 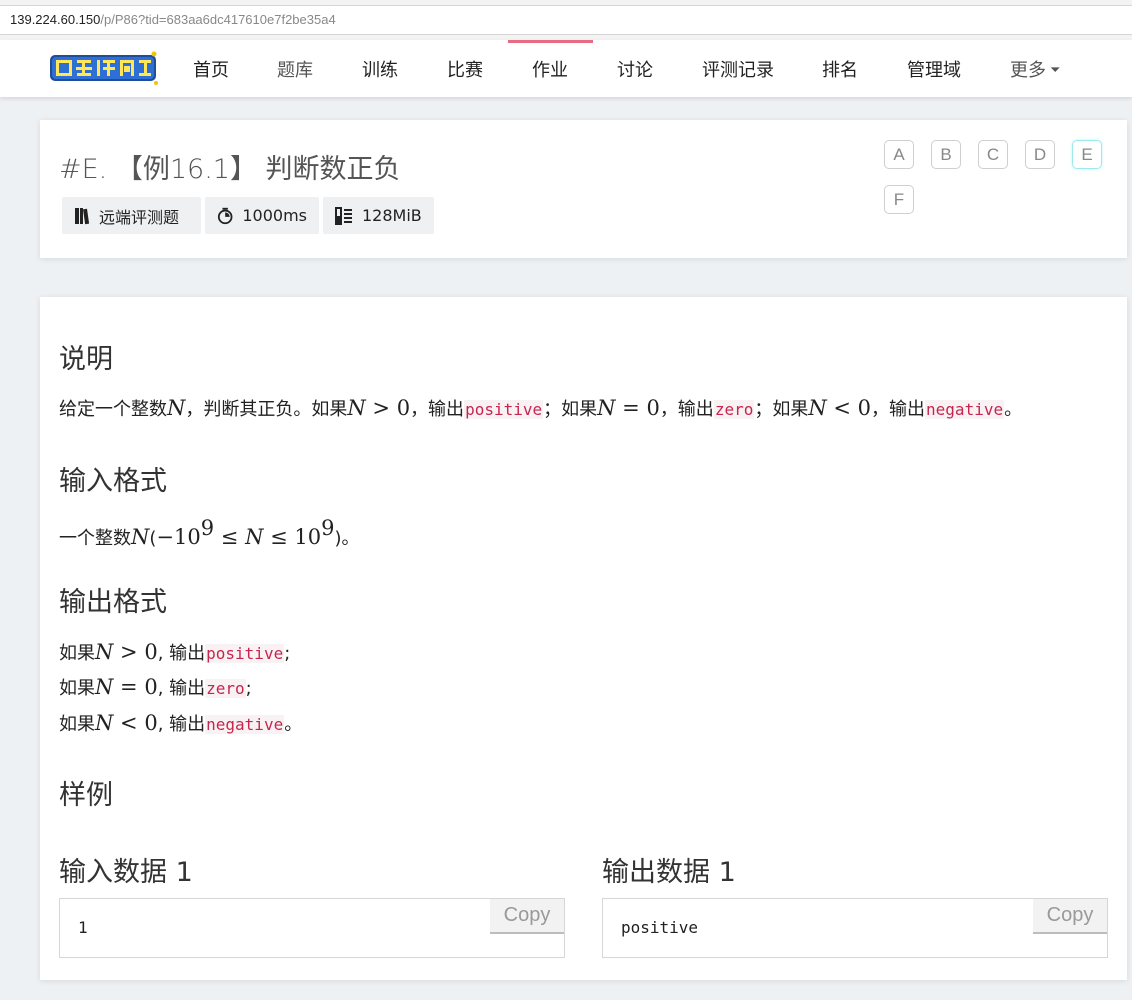 I want to click on problem-nav-a: A, so click(x=899, y=154).